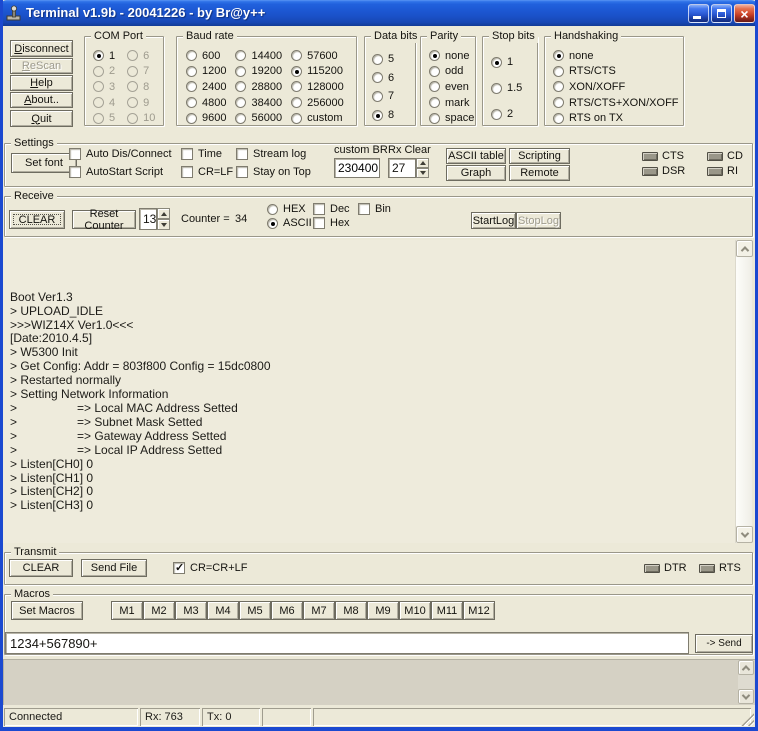 The height and width of the screenshot is (731, 758). I want to click on receive-counter-spinner: 13, so click(154, 219).